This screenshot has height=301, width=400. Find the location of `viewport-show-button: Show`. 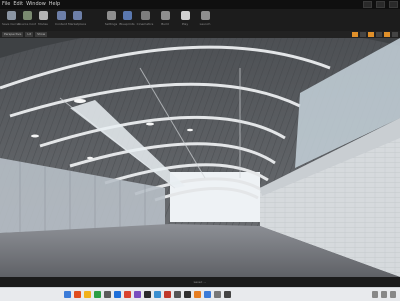

viewport-show-button: Show is located at coordinates (41, 34).